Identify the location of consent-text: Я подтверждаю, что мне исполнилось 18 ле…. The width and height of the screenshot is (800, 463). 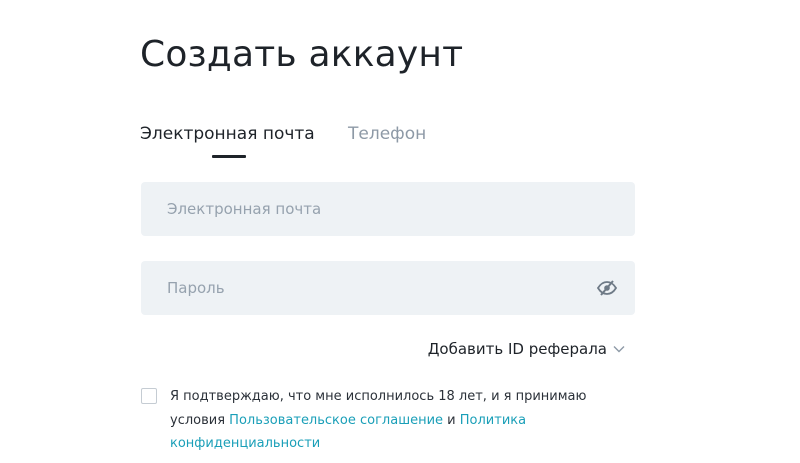
(390, 420).